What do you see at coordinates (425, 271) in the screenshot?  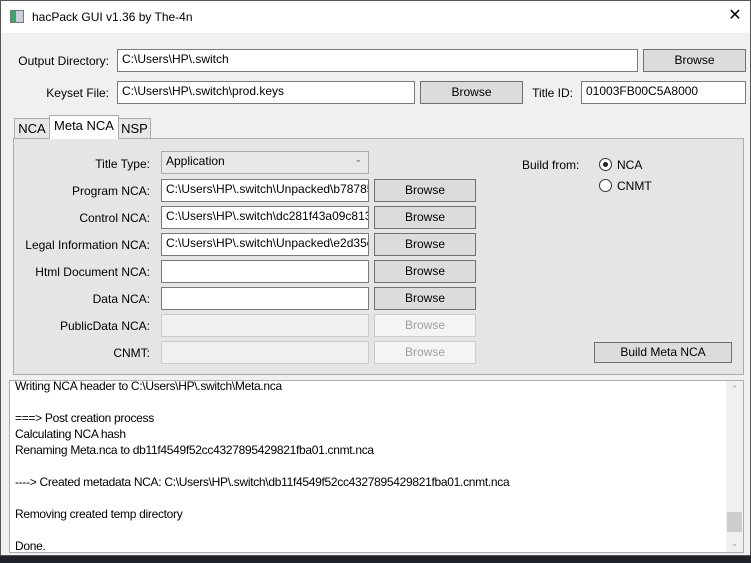 I see `html-document-nca-browse-button: Browse` at bounding box center [425, 271].